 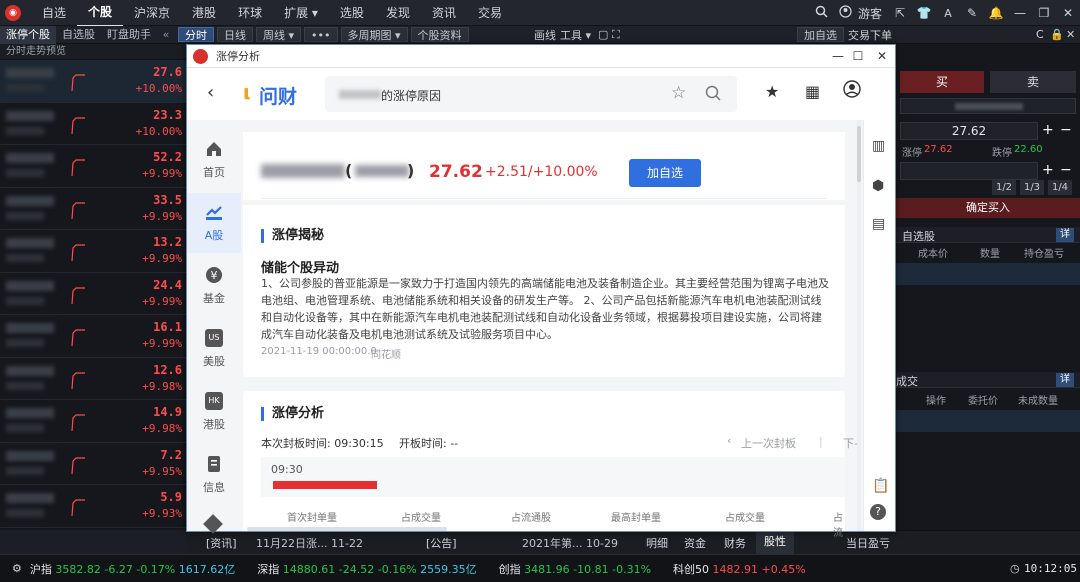 I want to click on horizontal-scrollbar, so click(x=347, y=529).